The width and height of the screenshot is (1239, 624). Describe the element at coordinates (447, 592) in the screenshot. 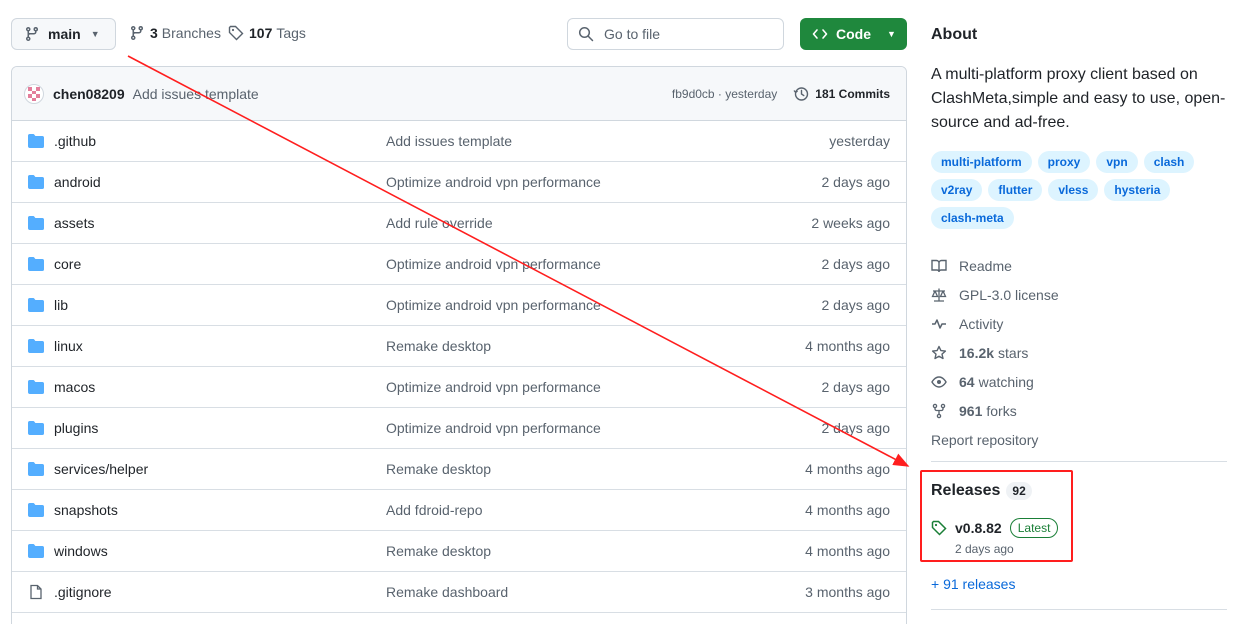

I see `file-commit-message: Remake dashboard` at that location.